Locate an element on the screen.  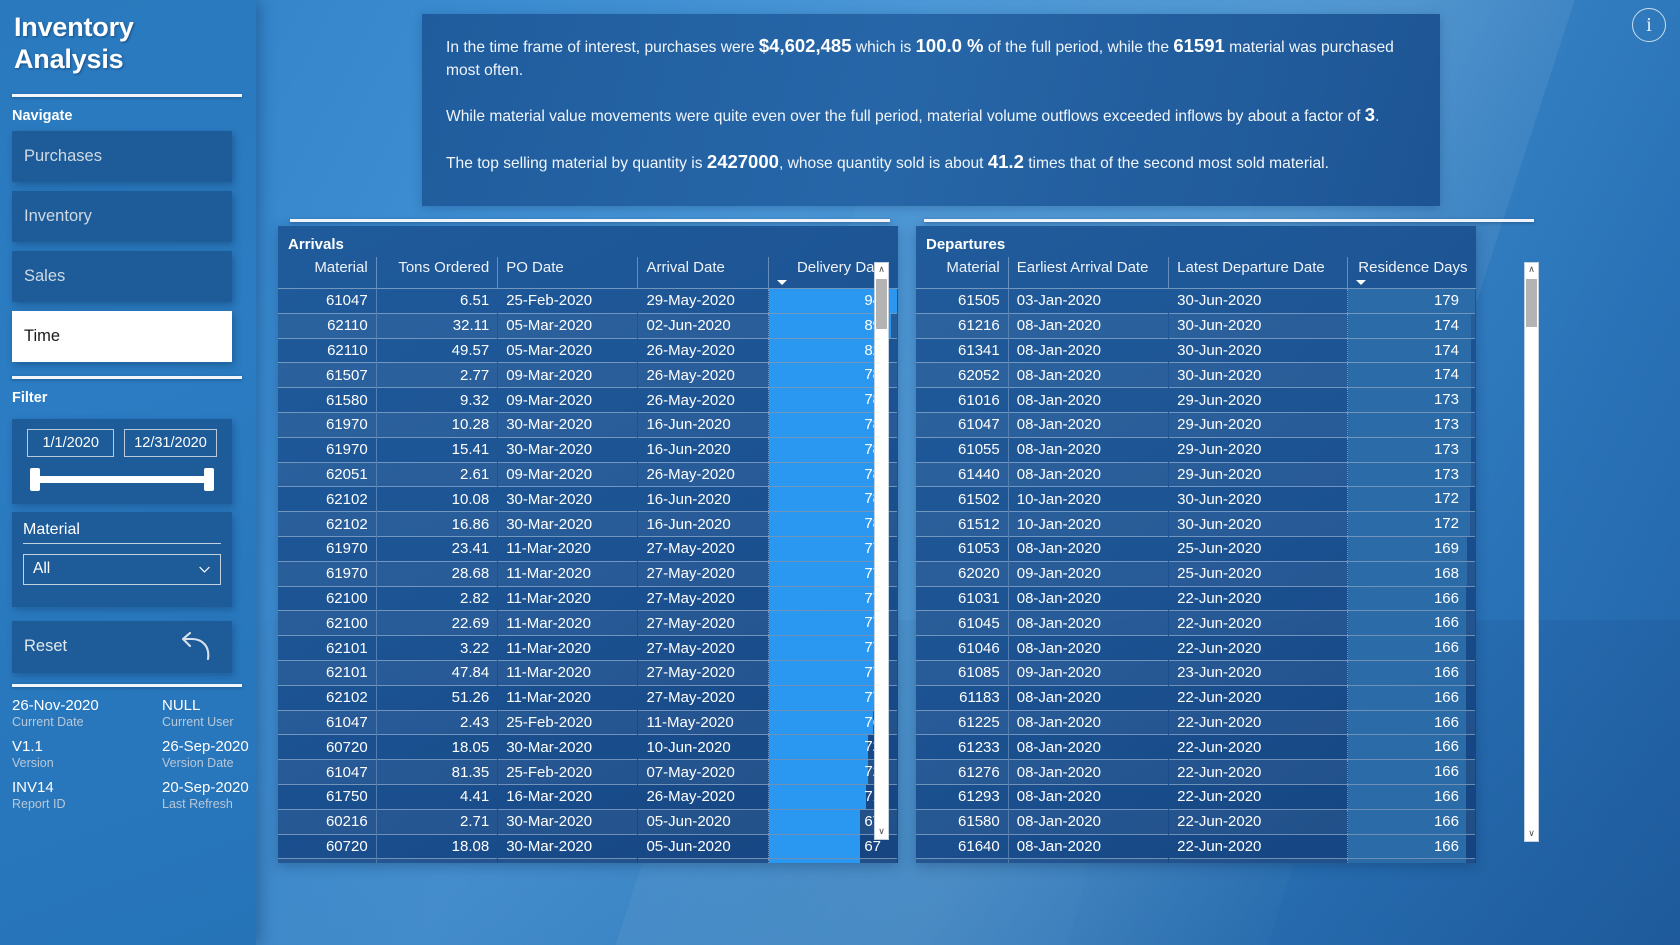
cell-material: 62101 is located at coordinates (327, 672).